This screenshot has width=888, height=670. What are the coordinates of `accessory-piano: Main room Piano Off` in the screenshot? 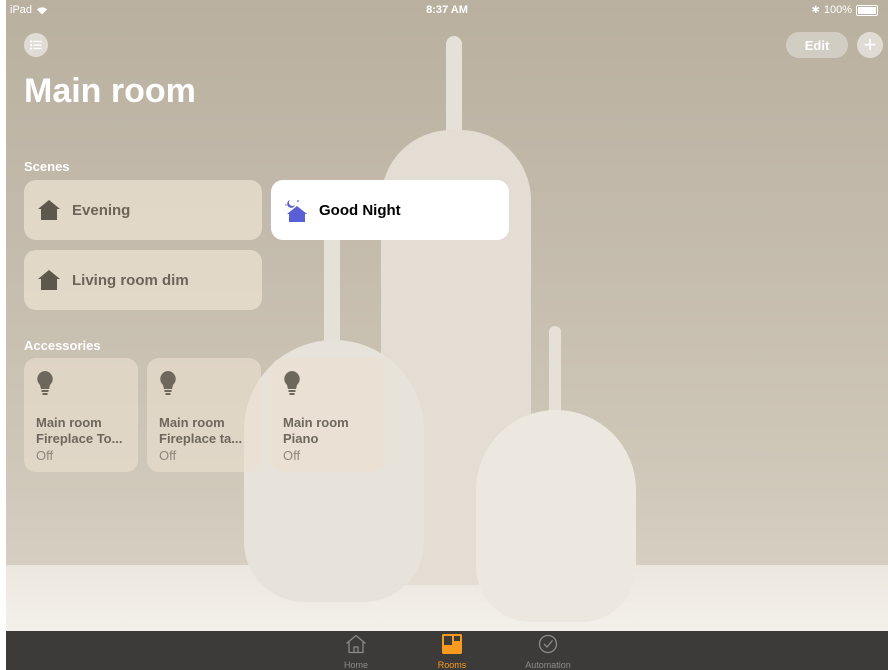 It's located at (328, 415).